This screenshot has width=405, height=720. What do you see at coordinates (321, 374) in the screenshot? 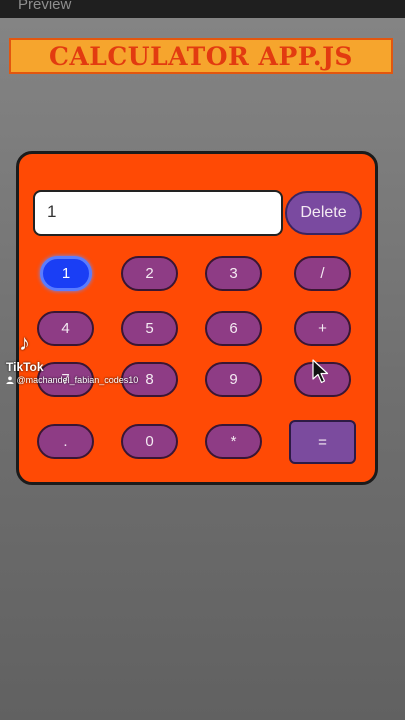
I see `mouse-cursor-icon` at bounding box center [321, 374].